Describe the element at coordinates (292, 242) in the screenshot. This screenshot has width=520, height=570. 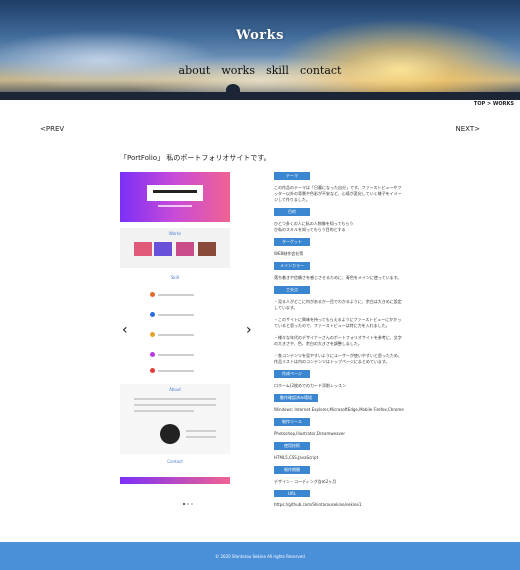
I see `detail-label-target: ターゲット` at that location.